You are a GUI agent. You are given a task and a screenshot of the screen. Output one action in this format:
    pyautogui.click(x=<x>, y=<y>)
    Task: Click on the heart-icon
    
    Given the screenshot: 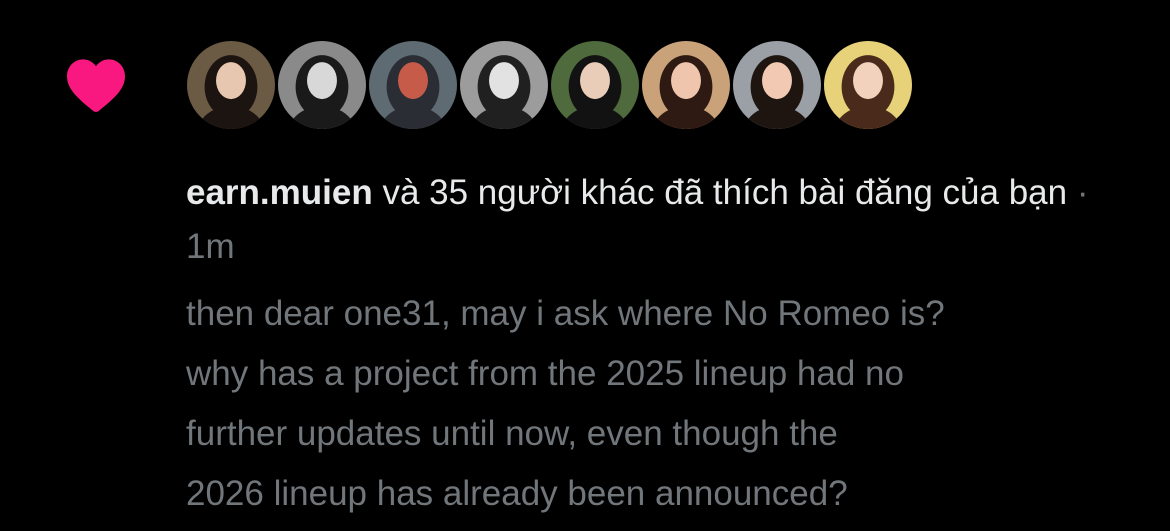 What is the action you would take?
    pyautogui.click(x=96, y=85)
    